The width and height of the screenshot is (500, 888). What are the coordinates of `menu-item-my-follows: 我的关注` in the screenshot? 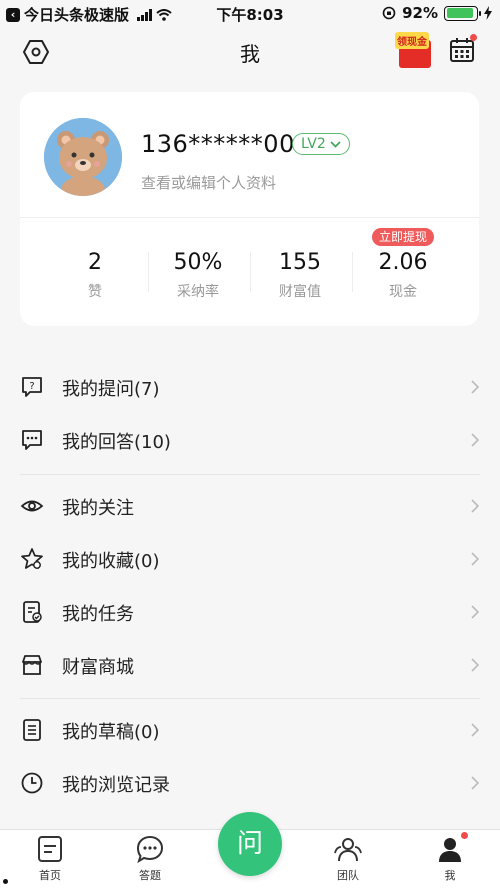 It's located at (250, 507).